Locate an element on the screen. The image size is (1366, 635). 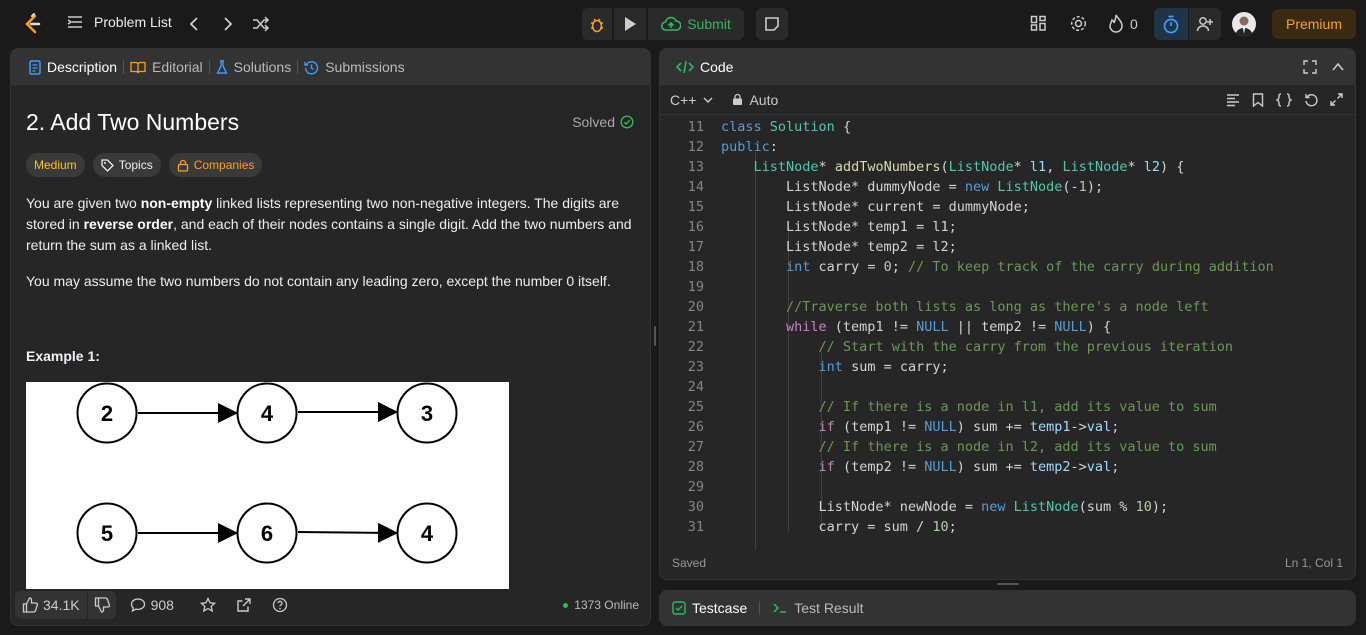
braces-icon is located at coordinates (1284, 99).